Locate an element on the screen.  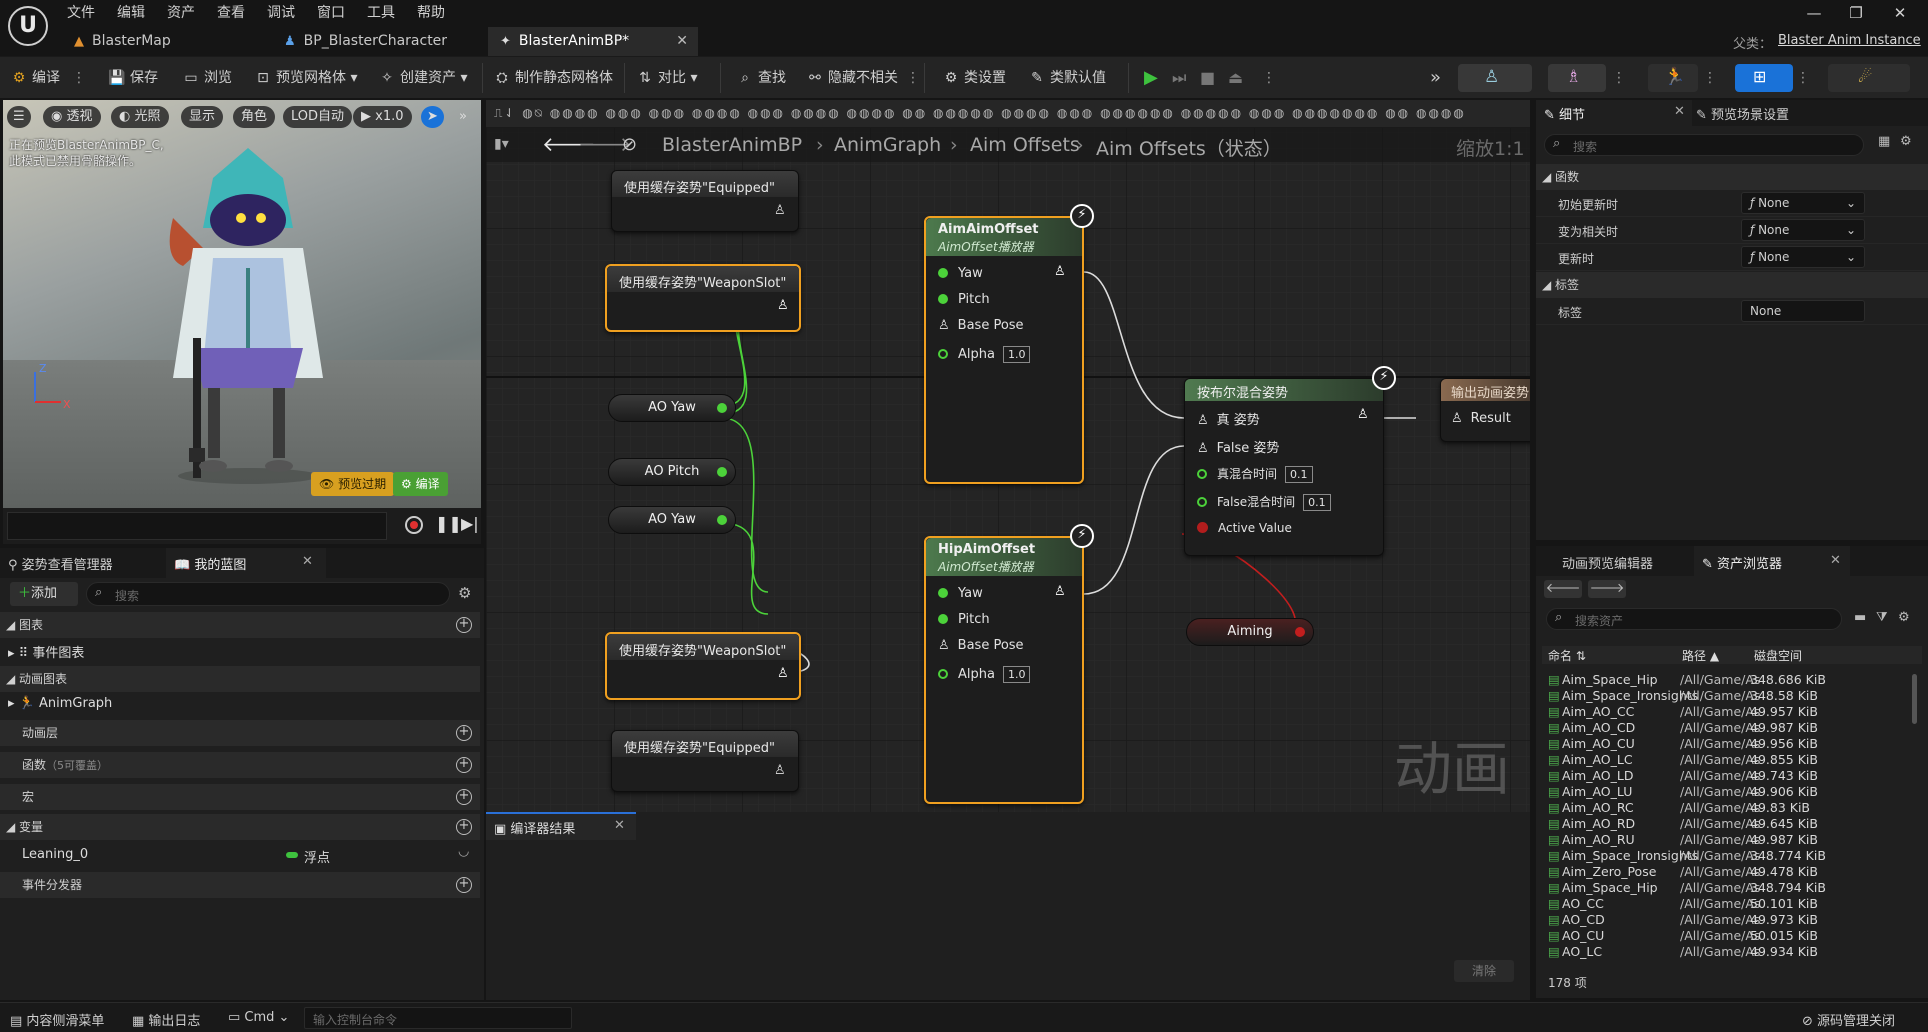
asset-row: ▤ Aim_AO_LU/All/Game/As 49.906 KiB is located at coordinates (1734, 792).